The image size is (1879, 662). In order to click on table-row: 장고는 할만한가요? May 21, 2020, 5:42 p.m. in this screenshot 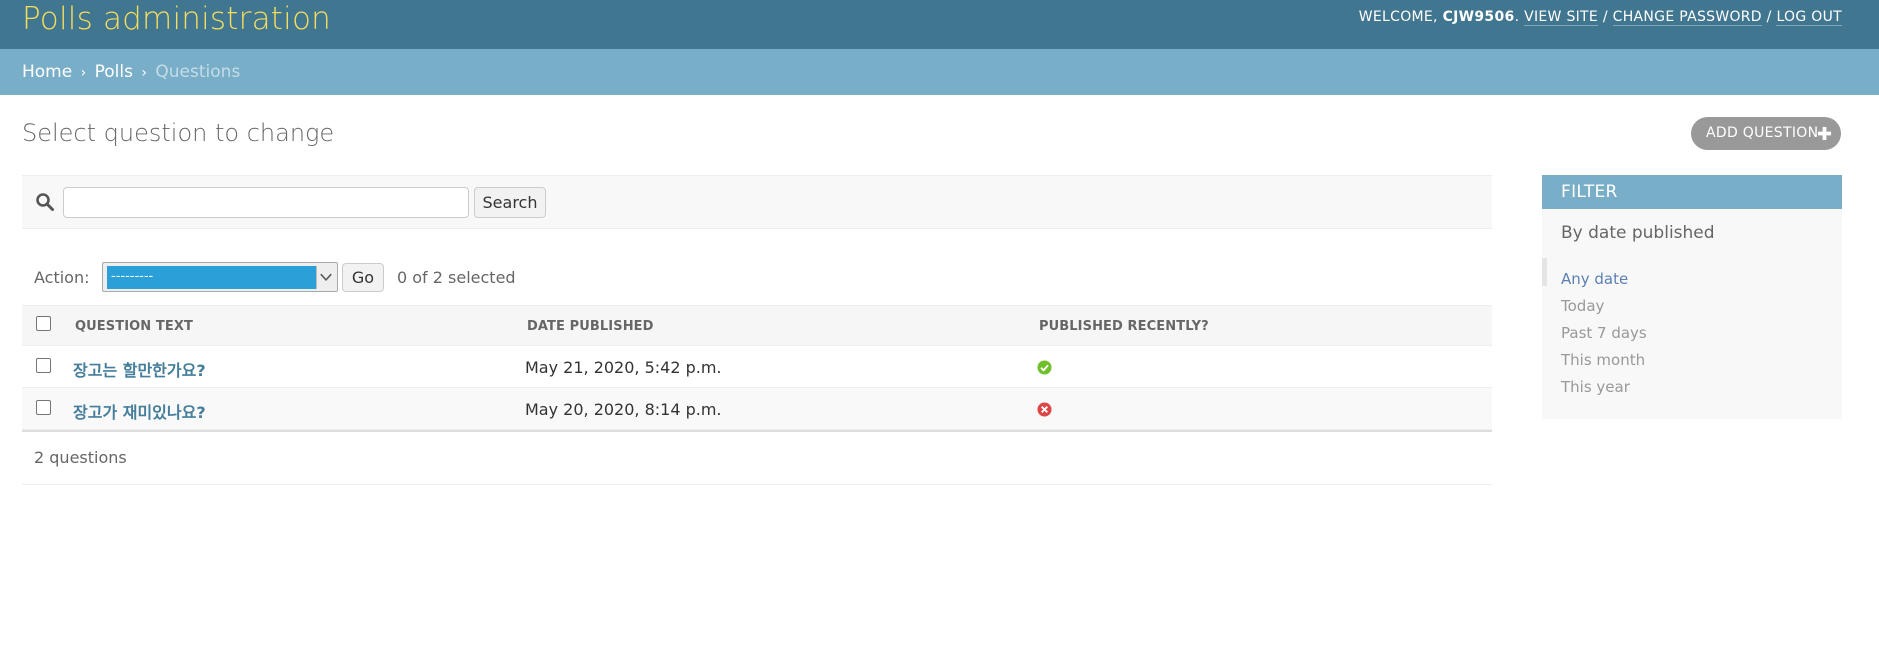, I will do `click(757, 367)`.